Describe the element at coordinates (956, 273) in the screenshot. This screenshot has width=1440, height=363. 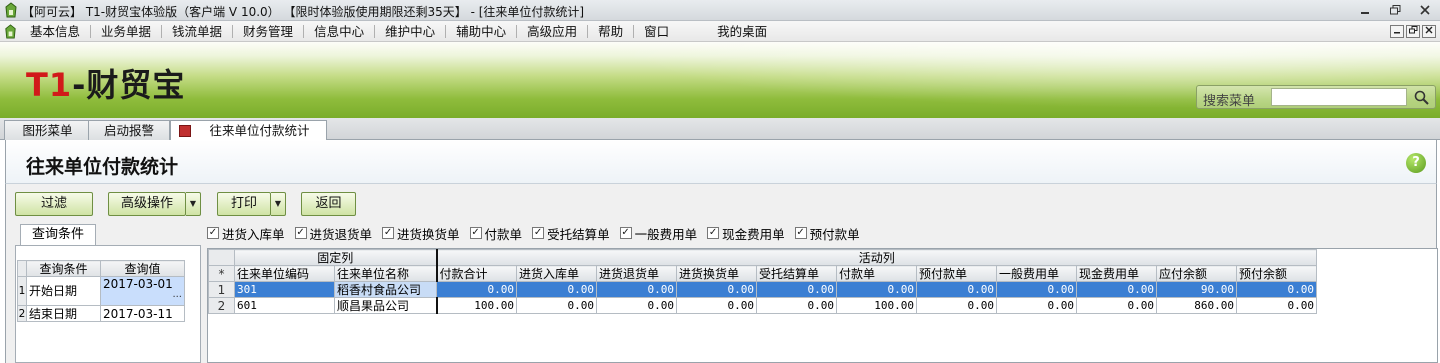
I see `column-header: 预付款单` at that location.